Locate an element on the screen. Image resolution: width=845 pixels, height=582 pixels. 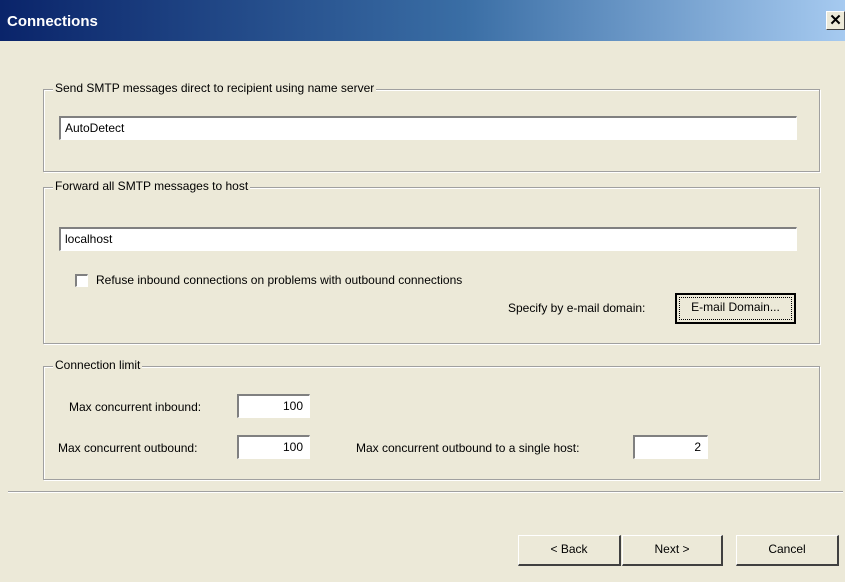
footer-separator is located at coordinates (425, 492).